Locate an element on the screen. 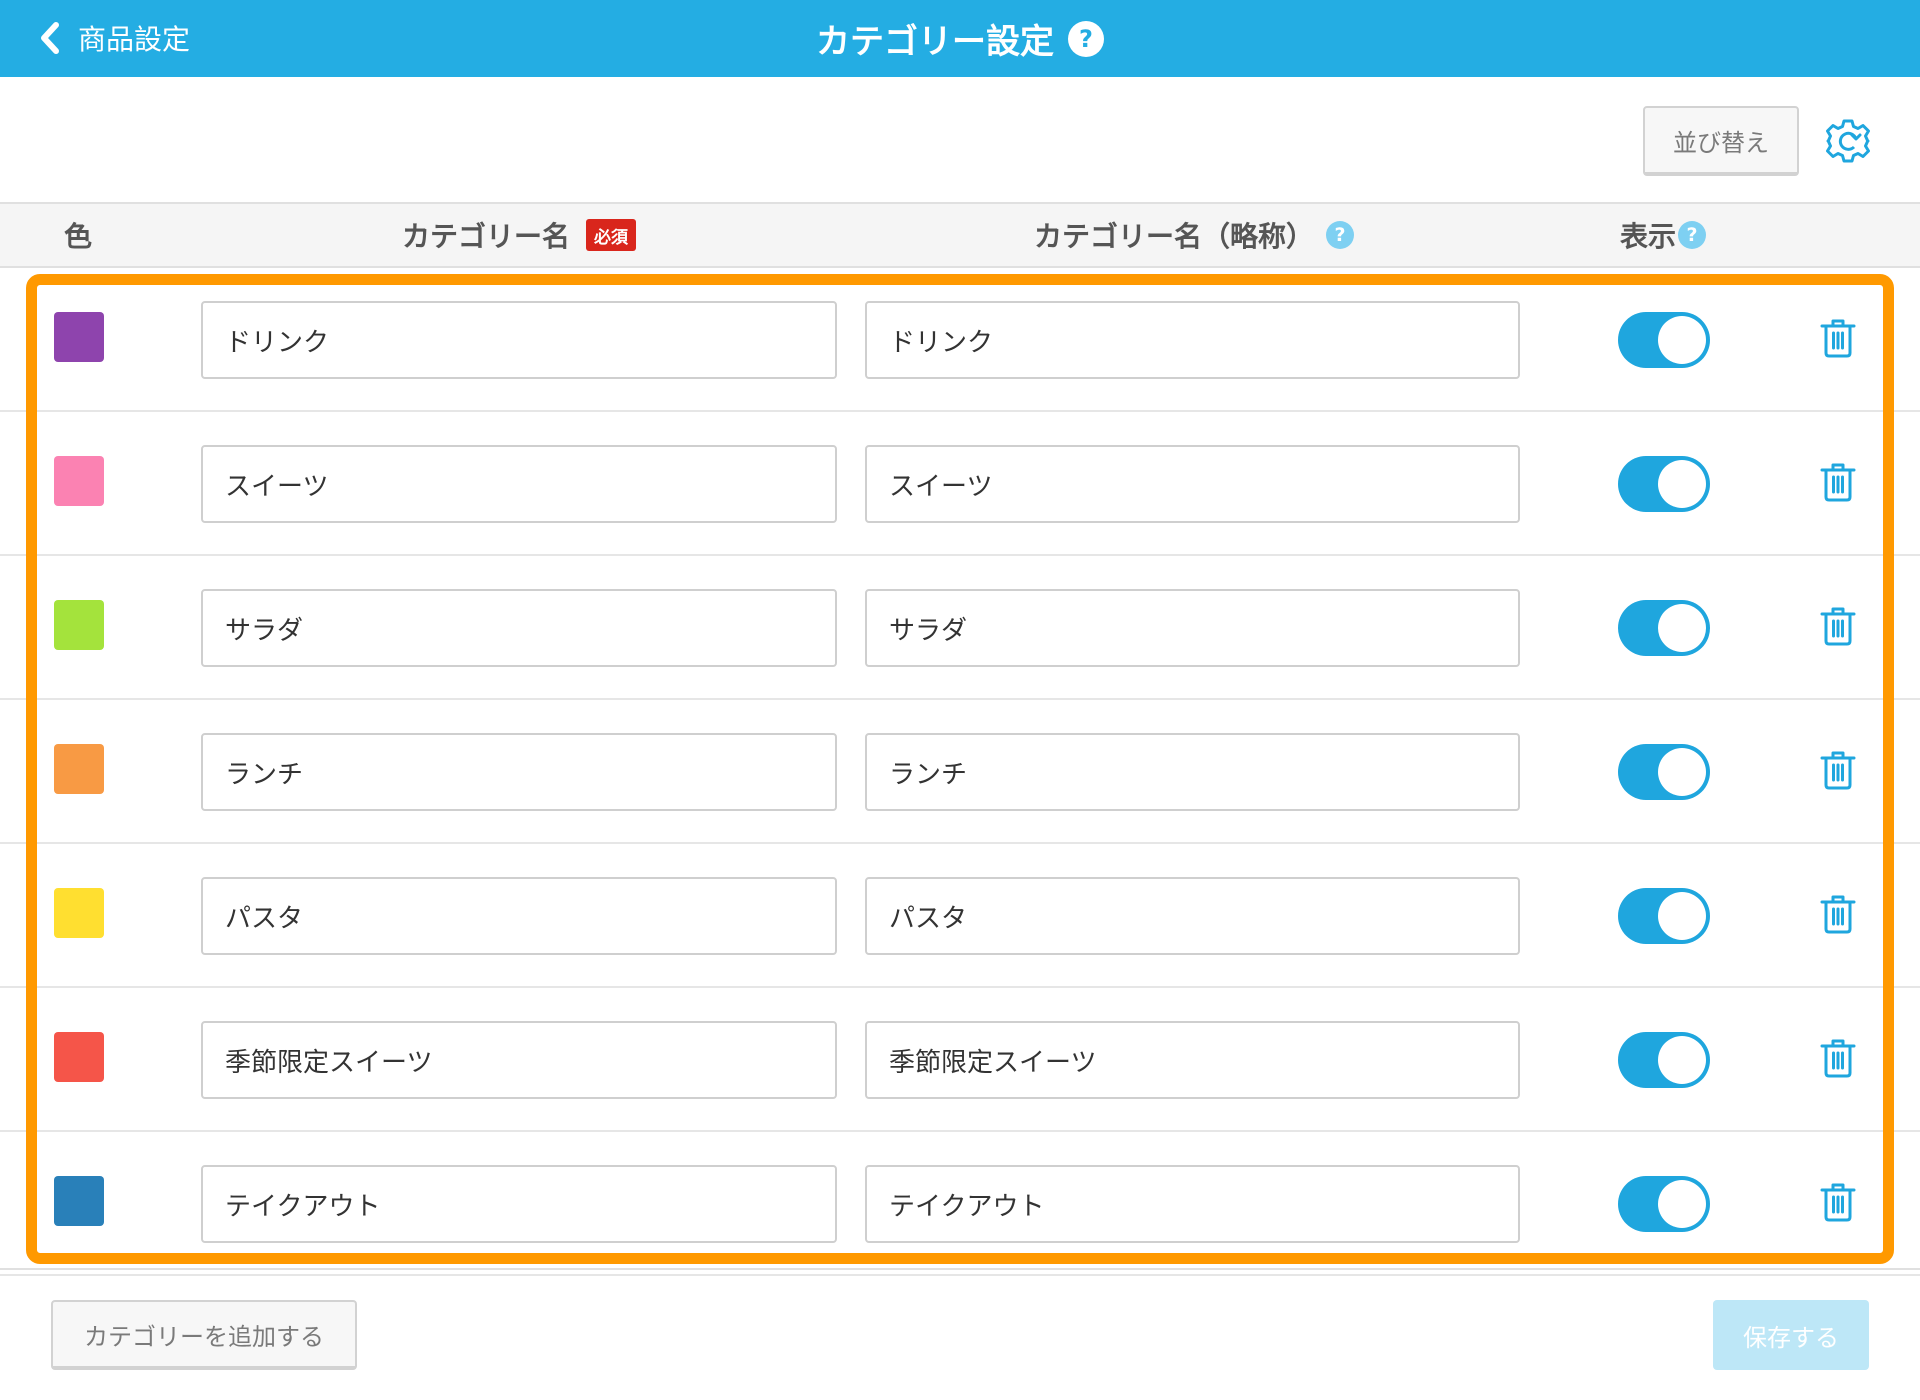 Image resolution: width=1920 pixels, height=1400 pixels. color-column-label: 色 is located at coordinates (78, 236).